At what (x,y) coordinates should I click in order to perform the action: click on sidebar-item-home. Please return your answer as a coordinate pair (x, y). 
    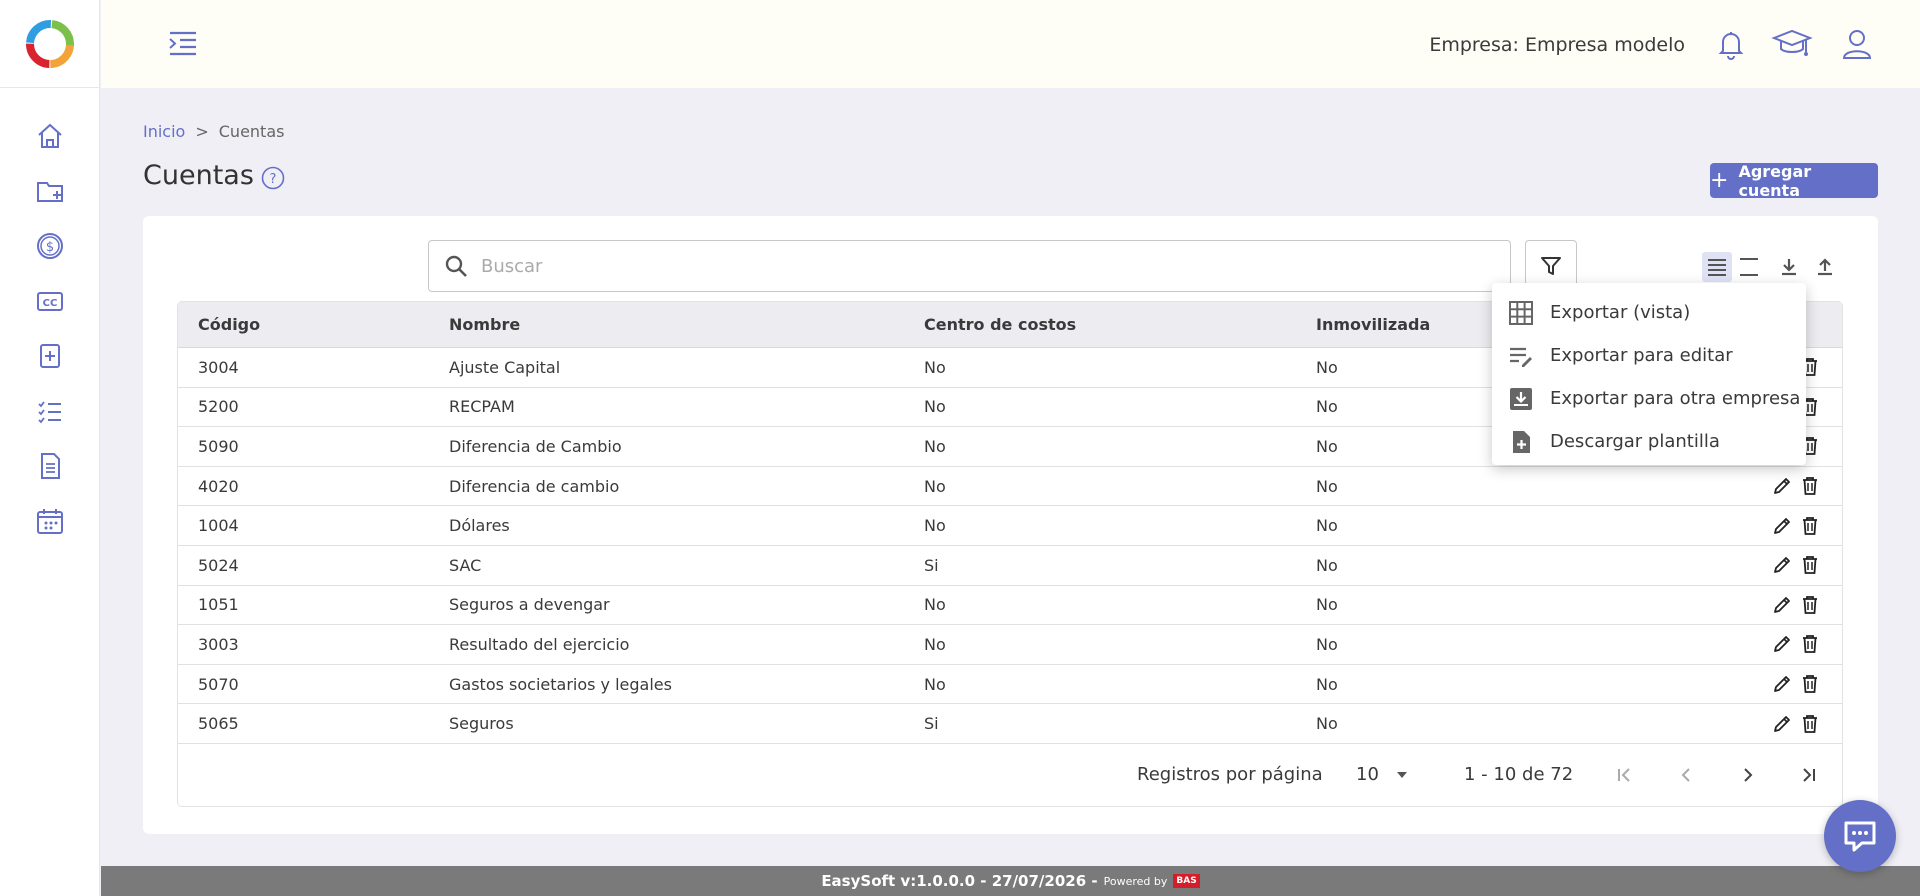
    Looking at the image, I should click on (50, 136).